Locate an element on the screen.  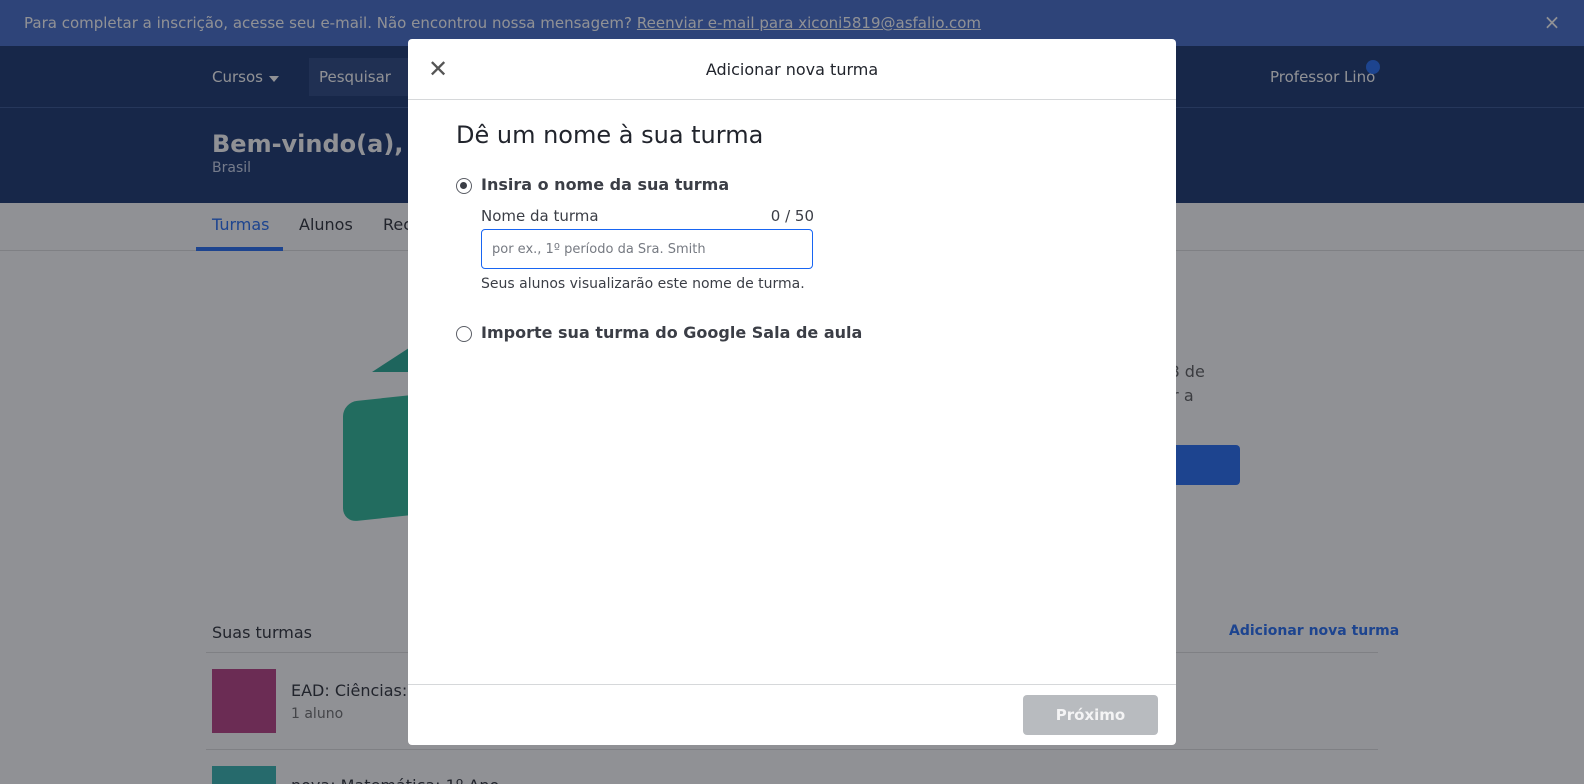
dialog-footer: Próximo is located at coordinates (792, 714).